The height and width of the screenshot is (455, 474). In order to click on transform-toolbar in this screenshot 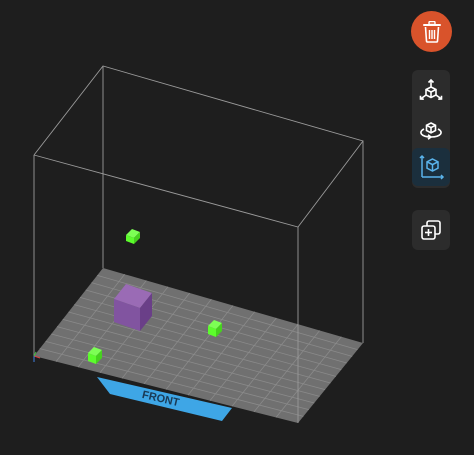, I will do `click(431, 129)`.